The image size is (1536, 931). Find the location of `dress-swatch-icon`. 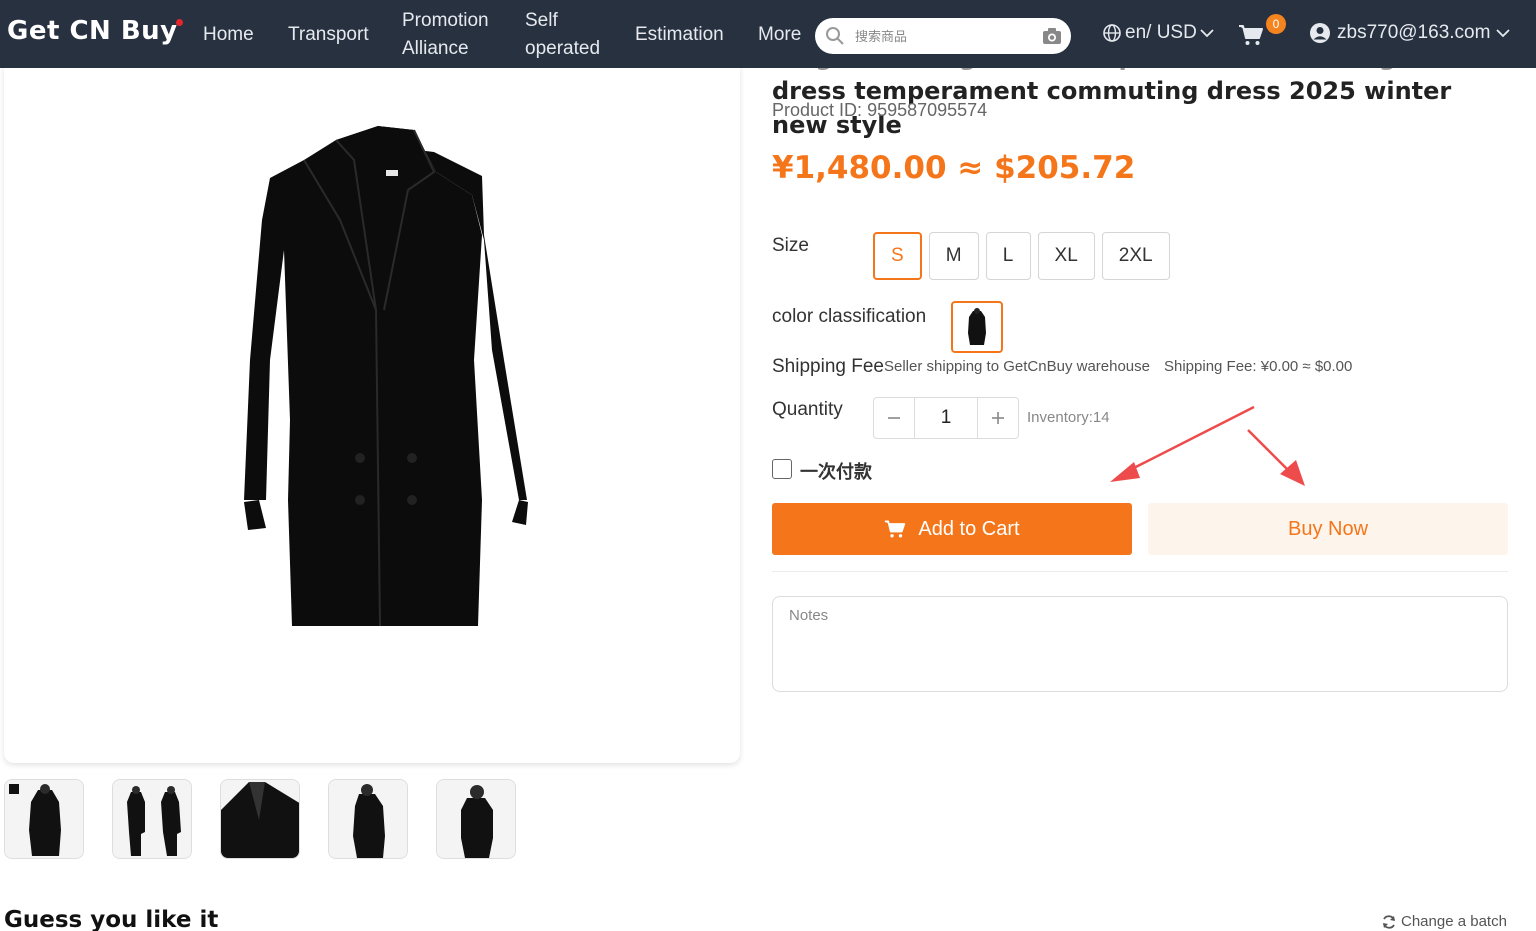

dress-swatch-icon is located at coordinates (977, 326).